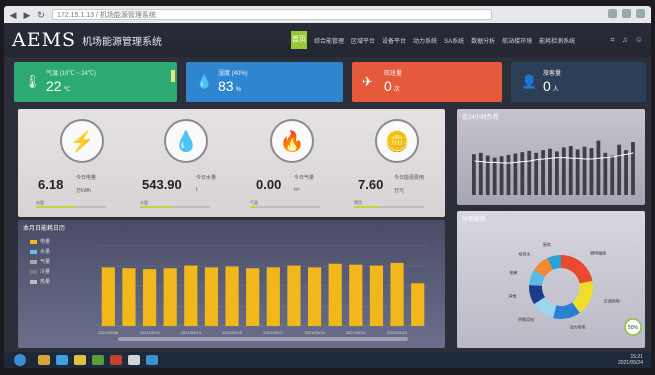 Image resolution: width=655 pixels, height=375 pixels. I want to click on x-tick-label: 2021/05/08, so click(108, 332).